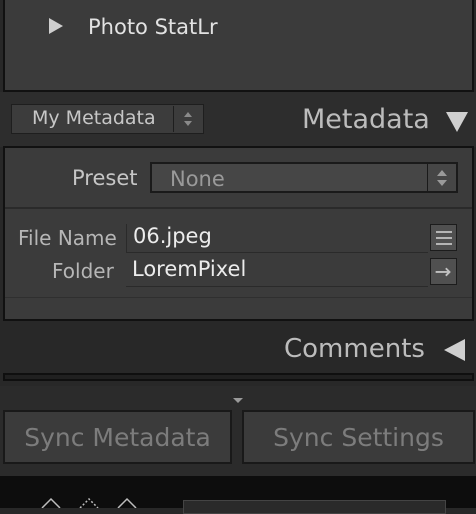 The width and height of the screenshot is (476, 514). Describe the element at coordinates (354, 349) in the screenshot. I see `comments-panel-title: Comments` at that location.